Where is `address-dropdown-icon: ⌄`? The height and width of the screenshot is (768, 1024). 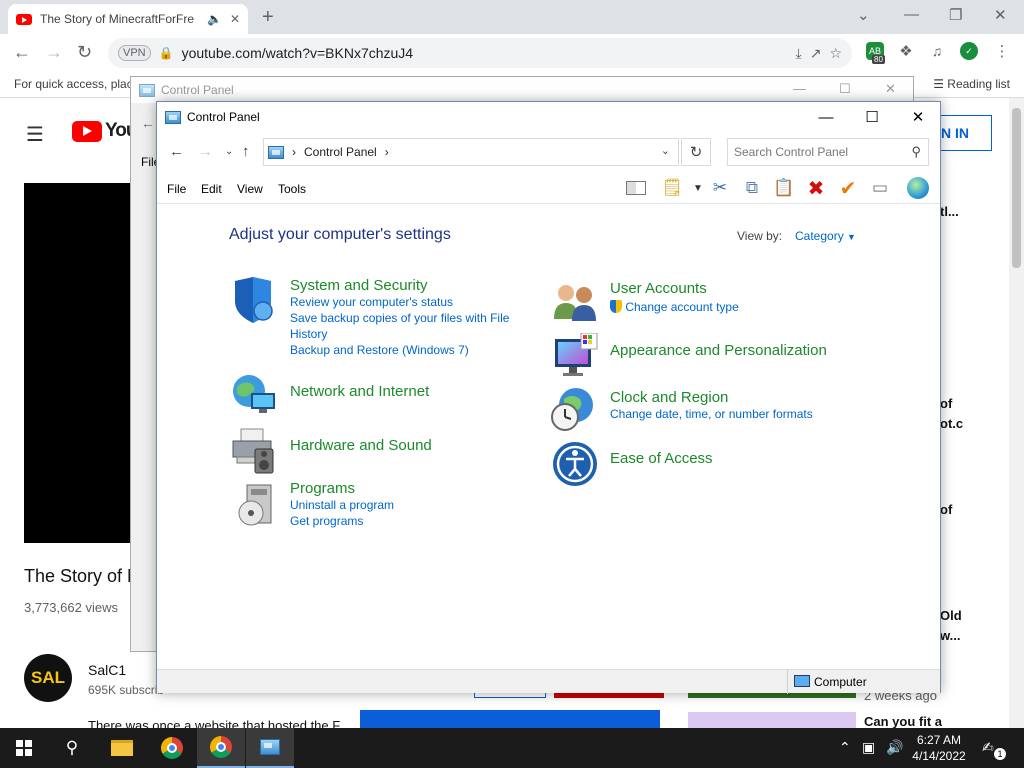
address-dropdown-icon: ⌄ is located at coordinates (665, 150).